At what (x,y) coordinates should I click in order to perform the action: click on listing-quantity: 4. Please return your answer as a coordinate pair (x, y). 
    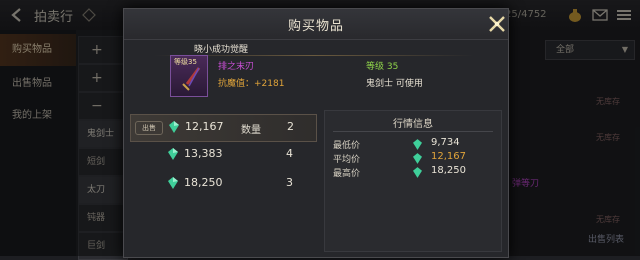
    Looking at the image, I should click on (289, 153).